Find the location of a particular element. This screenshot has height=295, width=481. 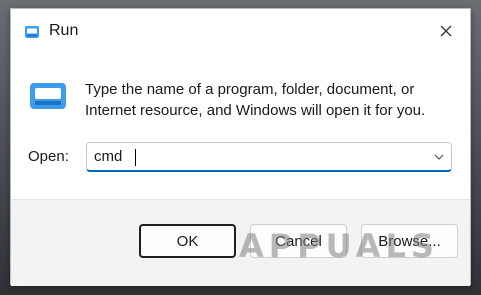

text-cursor is located at coordinates (135, 157).